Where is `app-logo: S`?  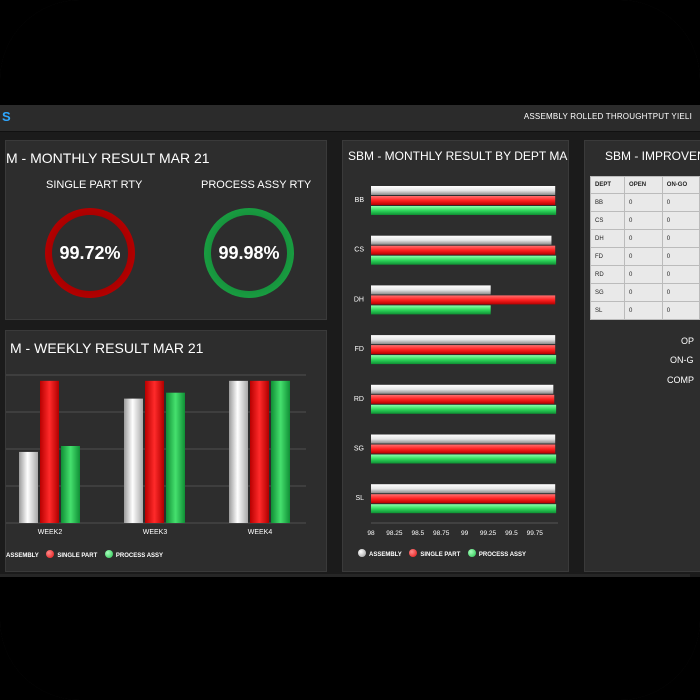 app-logo: S is located at coordinates (6, 116).